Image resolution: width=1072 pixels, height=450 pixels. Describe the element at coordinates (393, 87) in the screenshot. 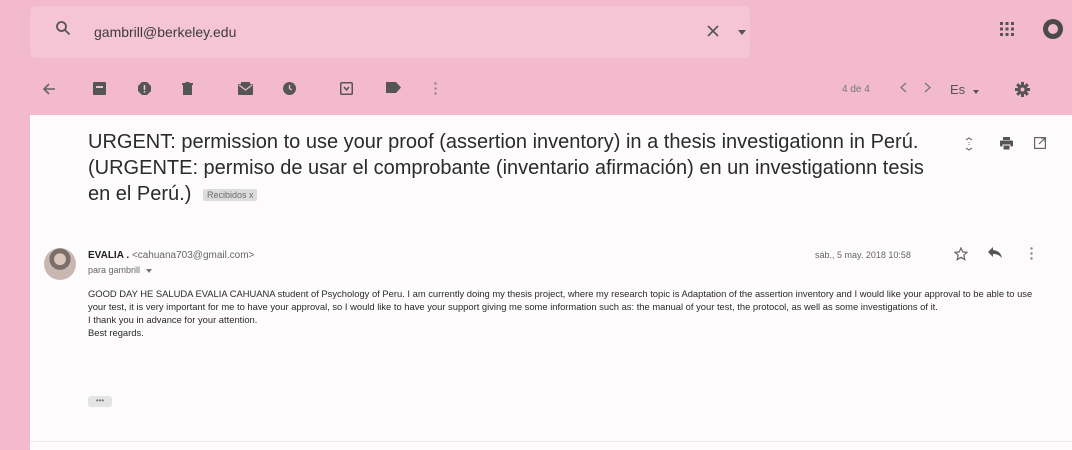

I see `label-icon` at that location.